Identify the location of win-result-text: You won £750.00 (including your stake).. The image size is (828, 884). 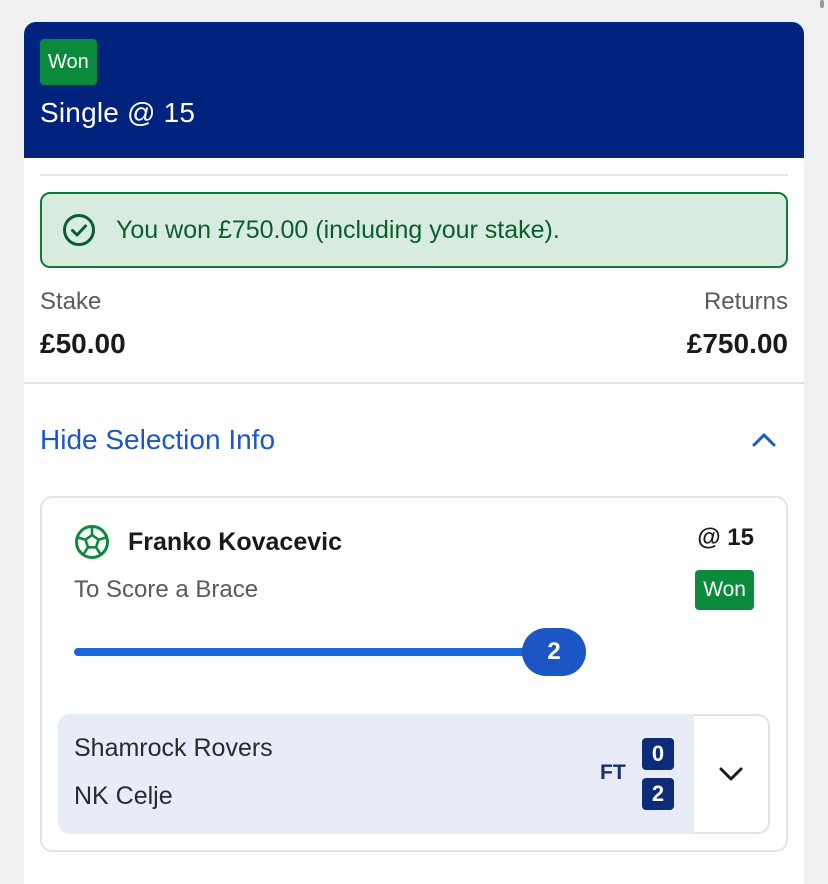
(338, 229).